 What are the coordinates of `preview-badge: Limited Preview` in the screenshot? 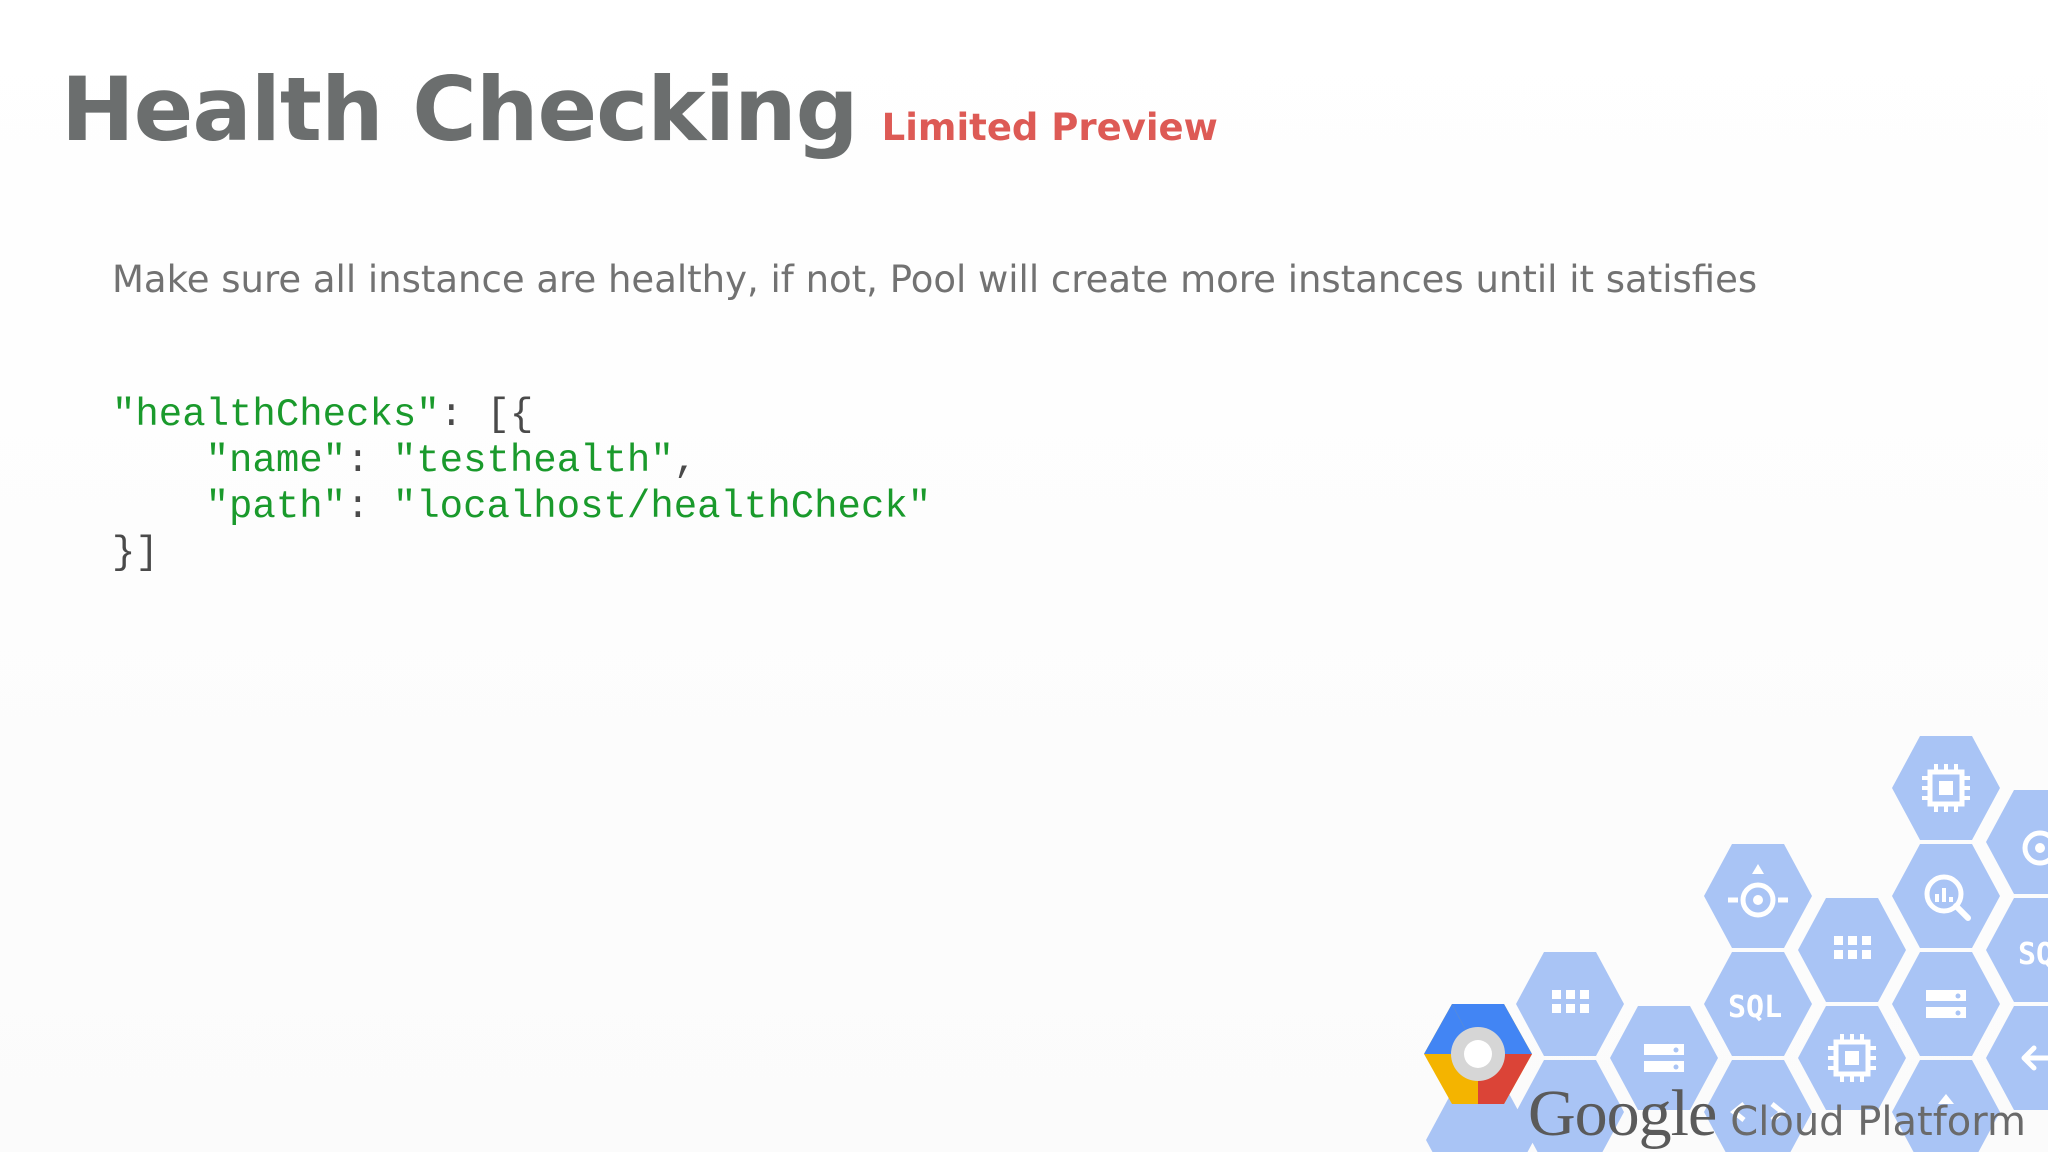 It's located at (1049, 127).